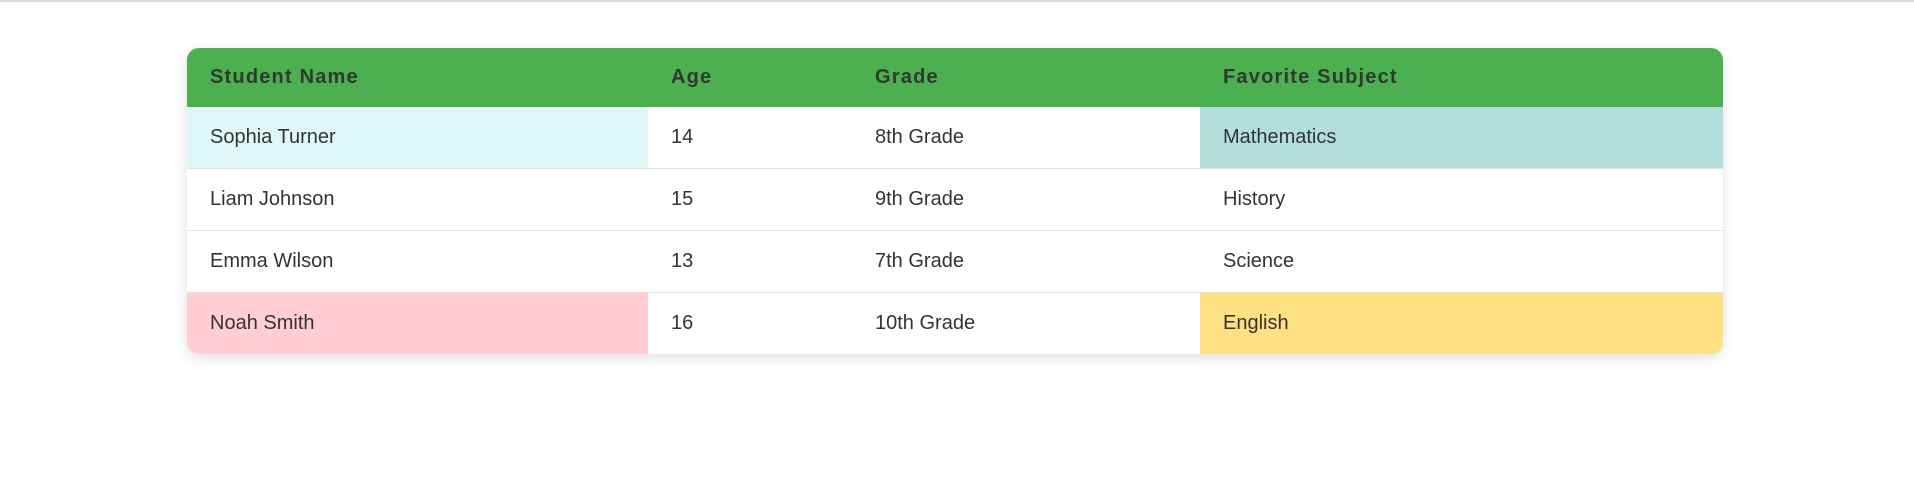  What do you see at coordinates (1026, 199) in the screenshot?
I see `cell-grade: 9th Grade` at bounding box center [1026, 199].